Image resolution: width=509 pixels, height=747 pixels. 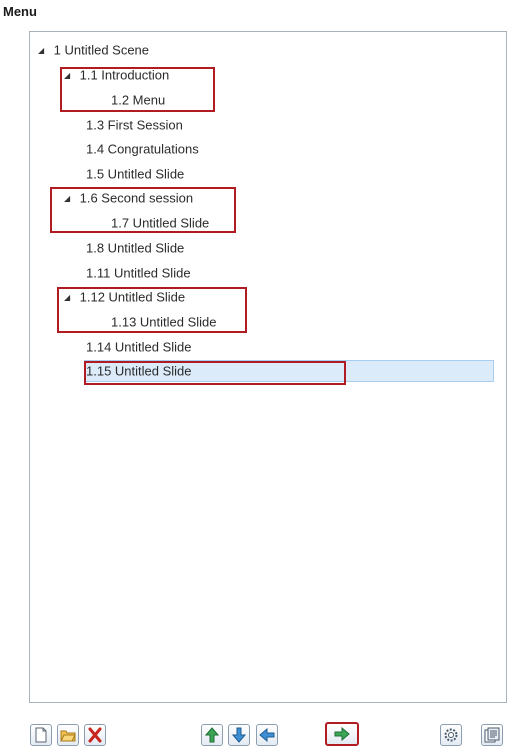 What do you see at coordinates (137, 89) in the screenshot?
I see `highlight-box-introduction-group` at bounding box center [137, 89].